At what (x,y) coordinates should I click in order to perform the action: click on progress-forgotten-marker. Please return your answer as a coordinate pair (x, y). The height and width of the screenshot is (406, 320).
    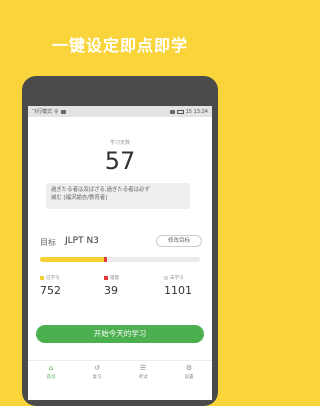
    Looking at the image, I should click on (105, 259).